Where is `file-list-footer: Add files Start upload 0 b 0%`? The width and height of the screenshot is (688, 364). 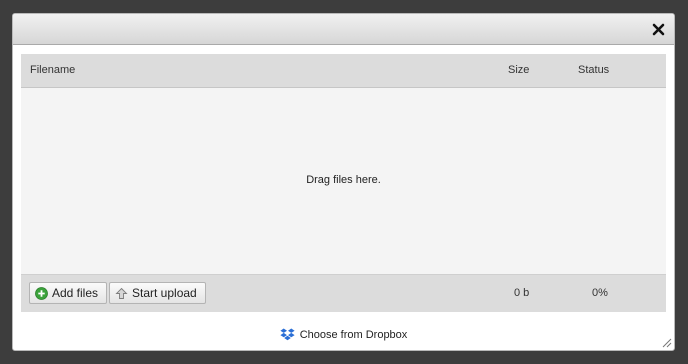
file-list-footer: Add files Start upload 0 b 0% is located at coordinates (343, 293).